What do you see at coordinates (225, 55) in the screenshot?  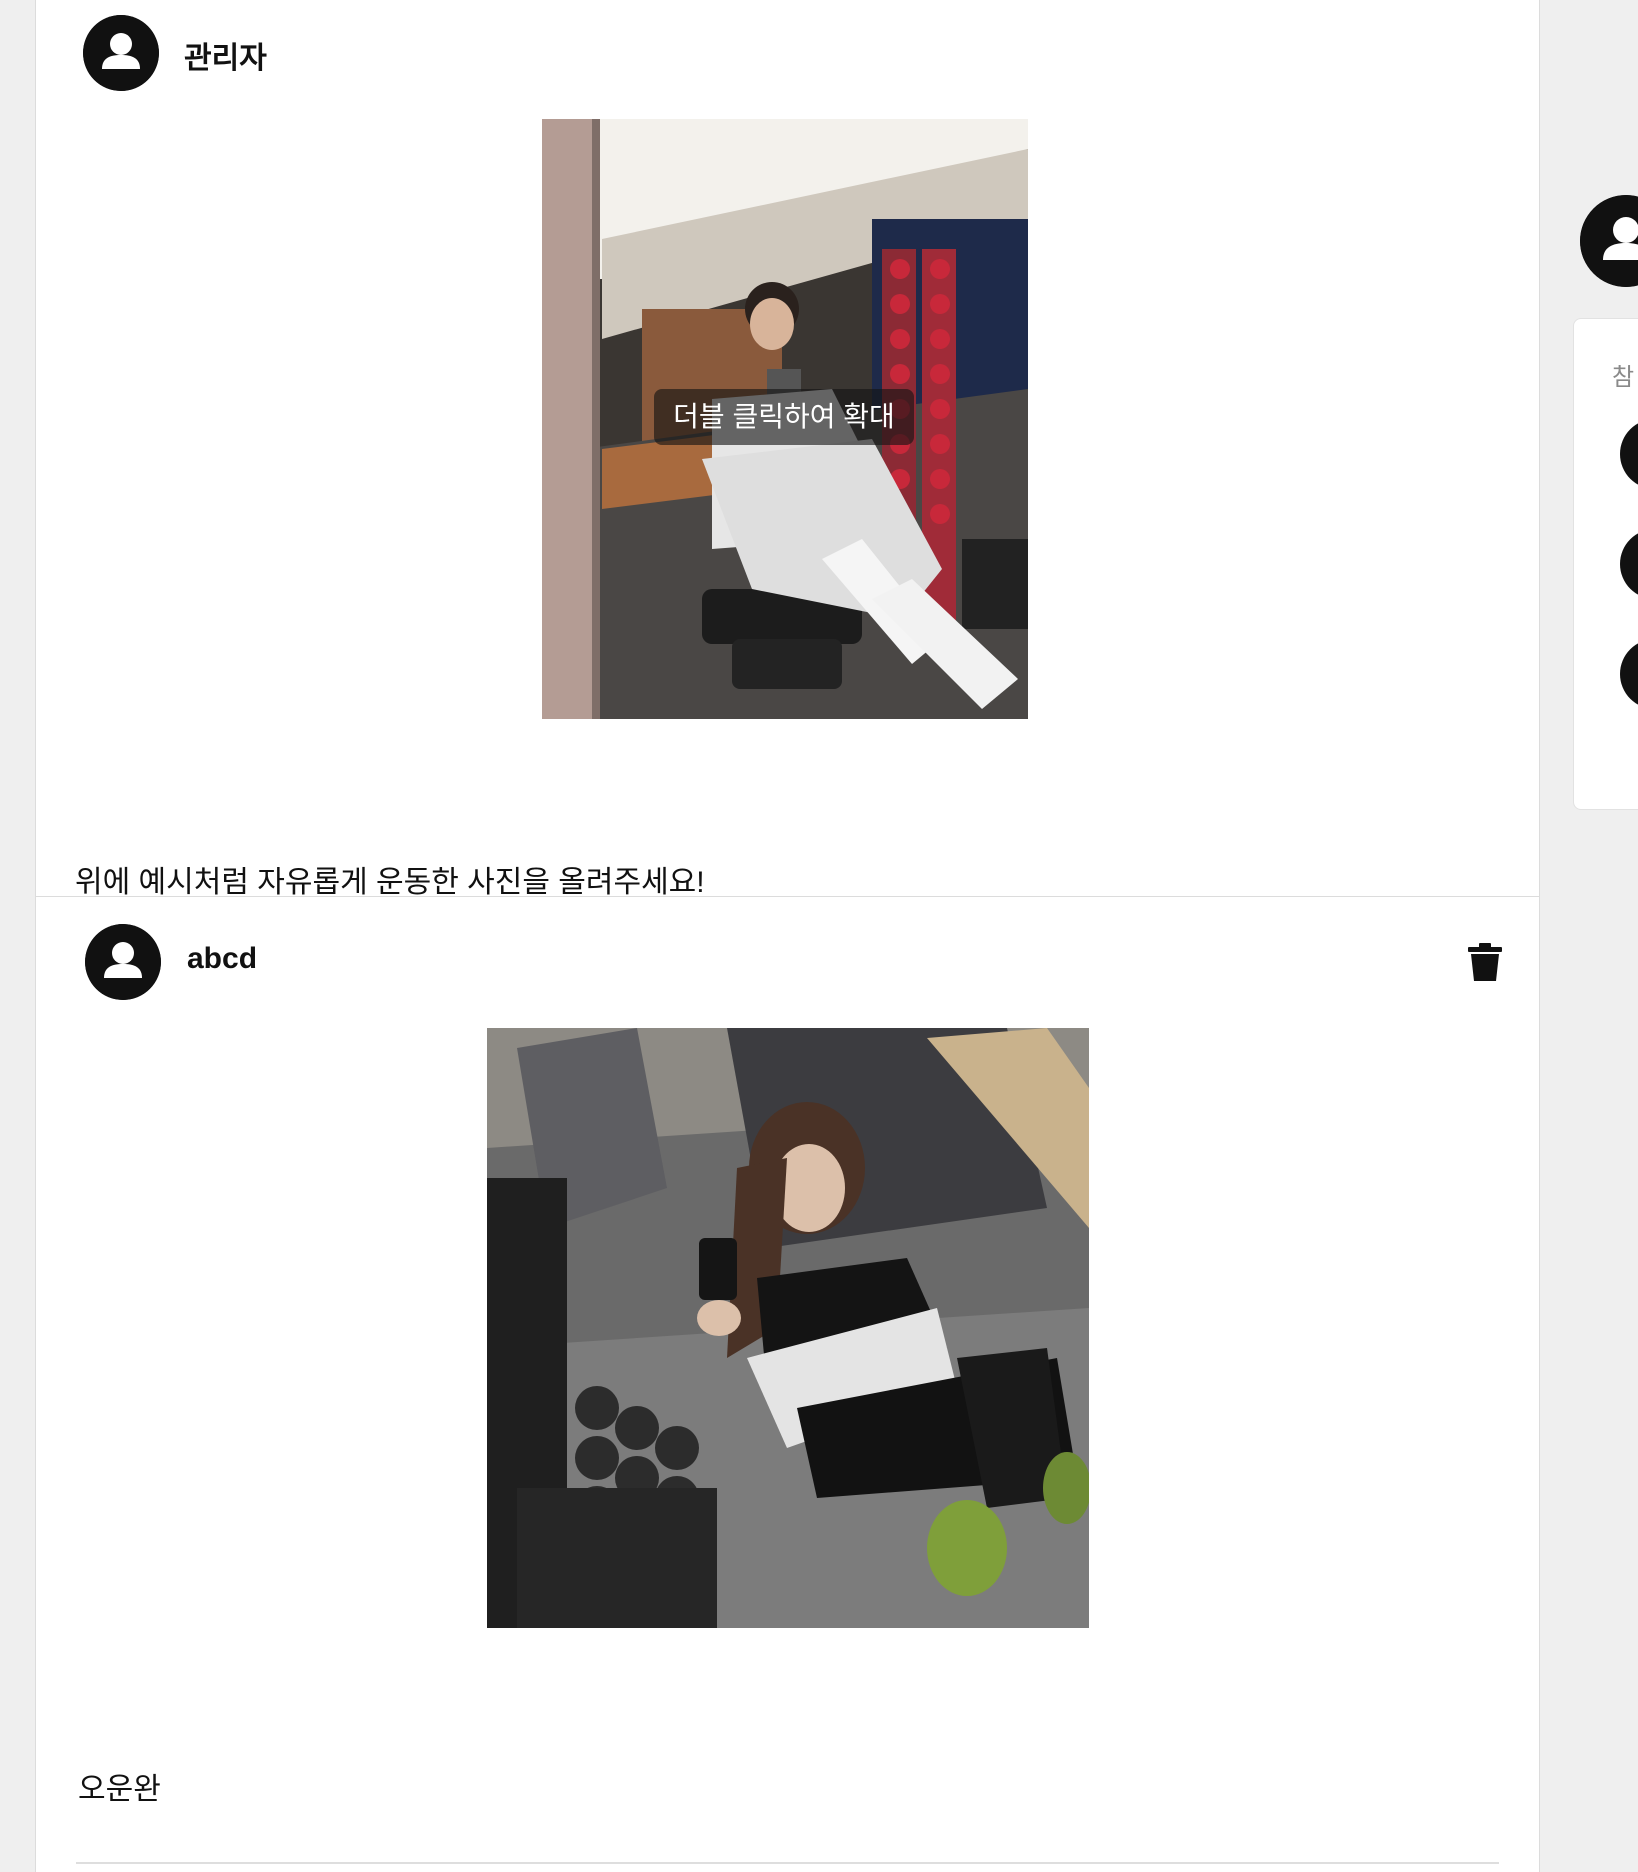 I see `post-author-name: 관리자` at bounding box center [225, 55].